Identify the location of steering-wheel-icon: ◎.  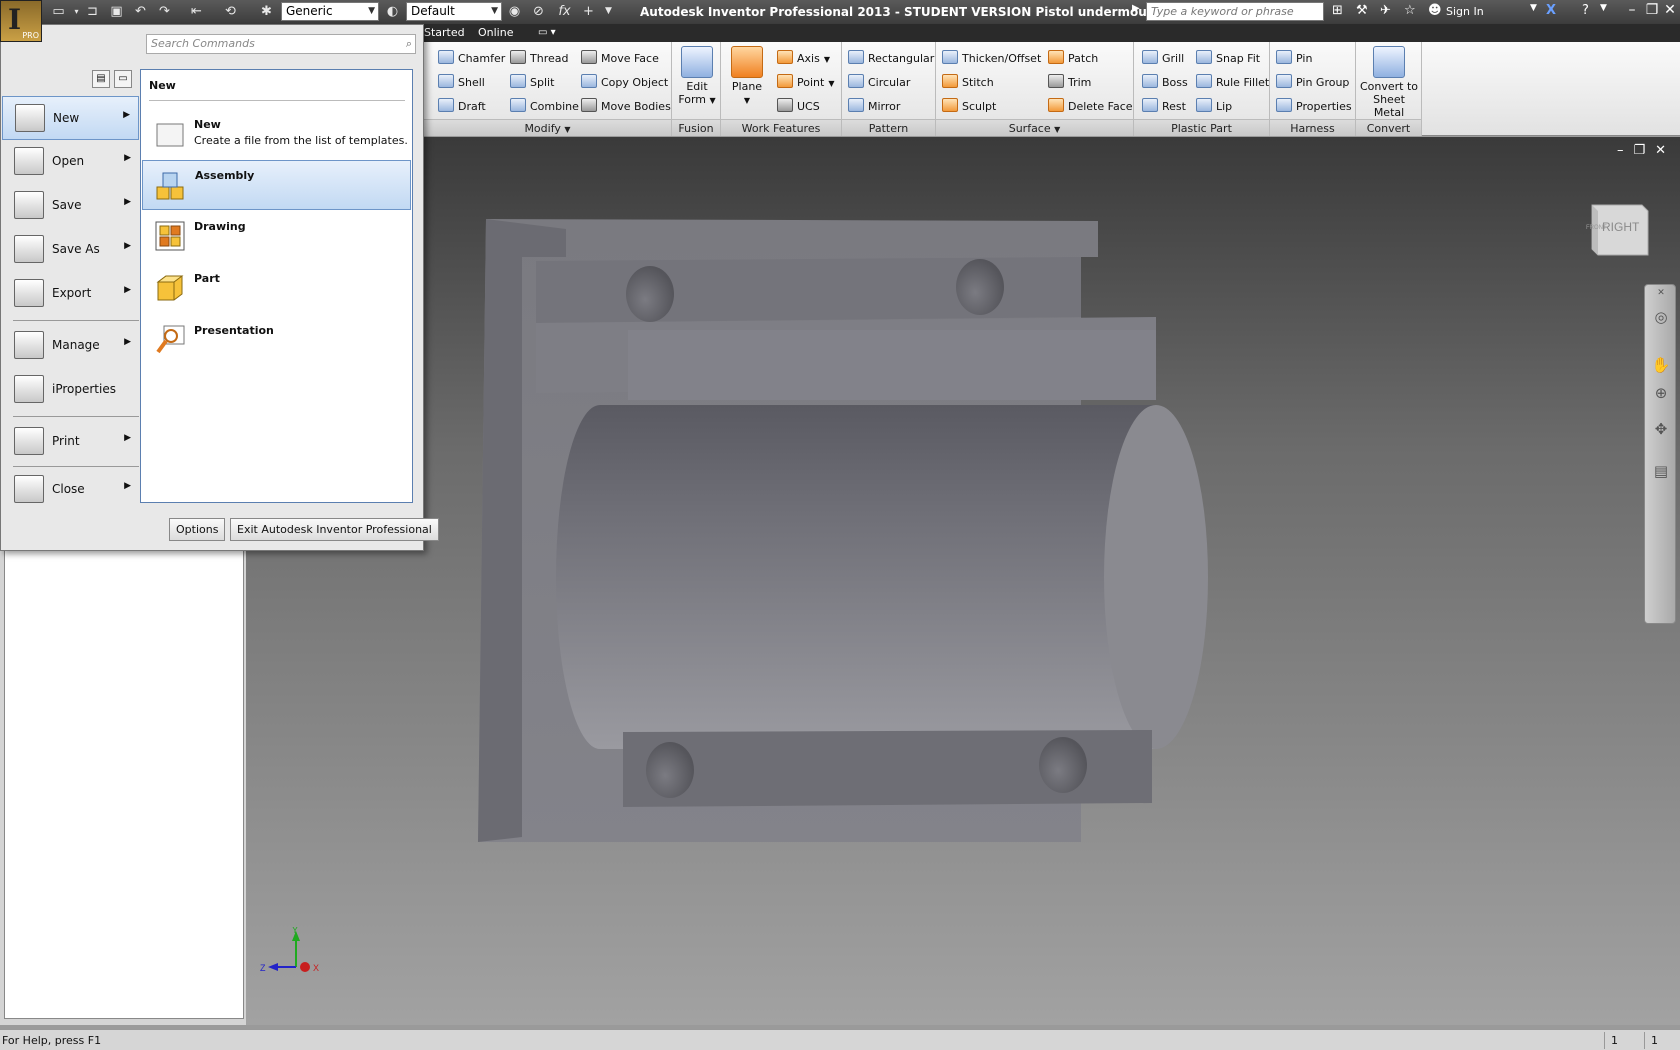
(1661, 317).